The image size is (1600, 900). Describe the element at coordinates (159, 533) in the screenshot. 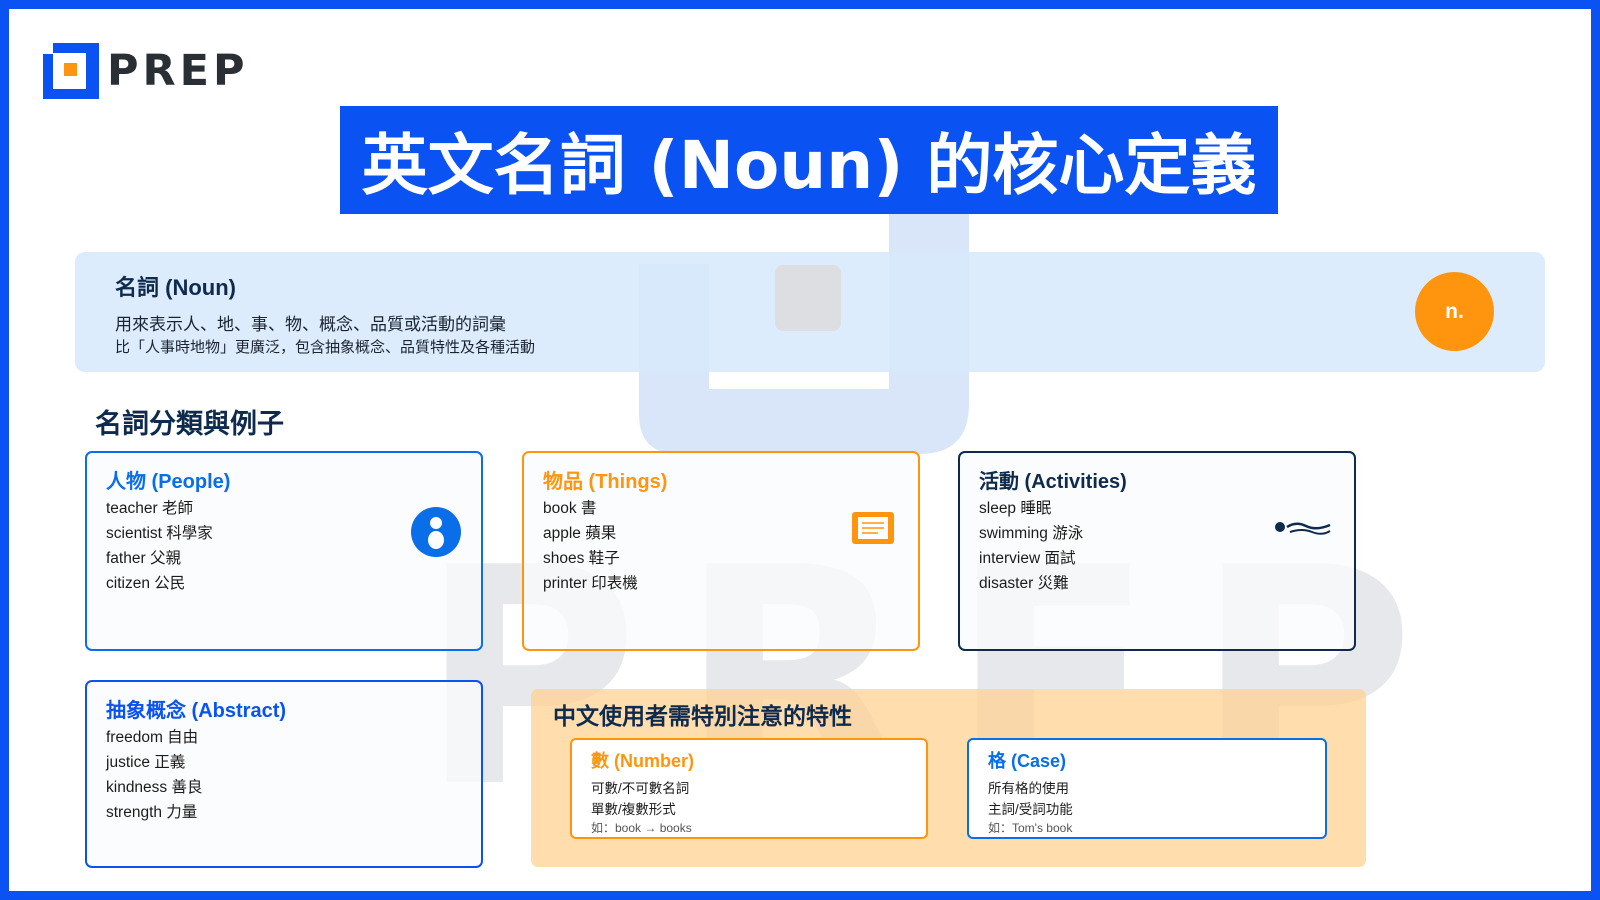

I see `list-item: scientist 科學家` at that location.